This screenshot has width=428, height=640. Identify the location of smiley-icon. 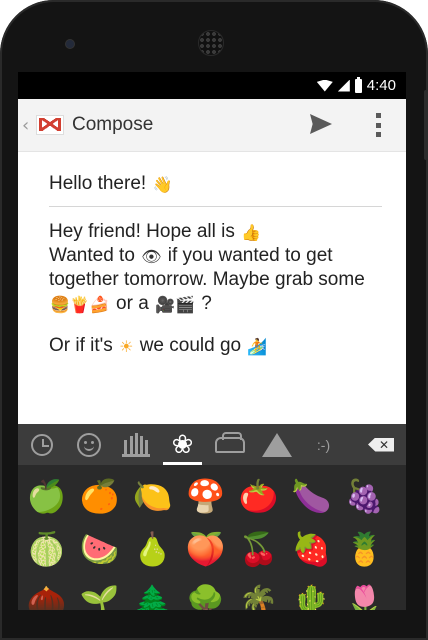
(88, 444).